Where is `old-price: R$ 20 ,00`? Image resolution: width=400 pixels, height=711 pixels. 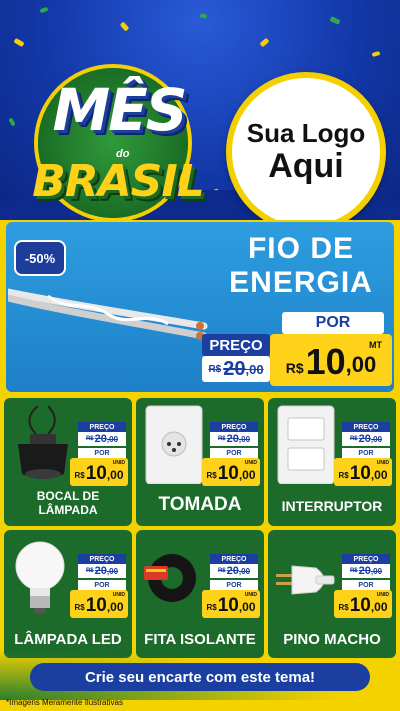
old-price: R$ 20 ,00 is located at coordinates (236, 369).